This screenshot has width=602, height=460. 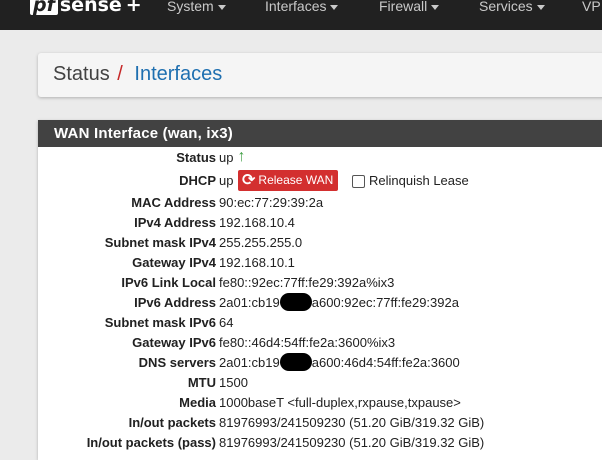 What do you see at coordinates (174, 262) in the screenshot?
I see `row-label: Gateway IPv4` at bounding box center [174, 262].